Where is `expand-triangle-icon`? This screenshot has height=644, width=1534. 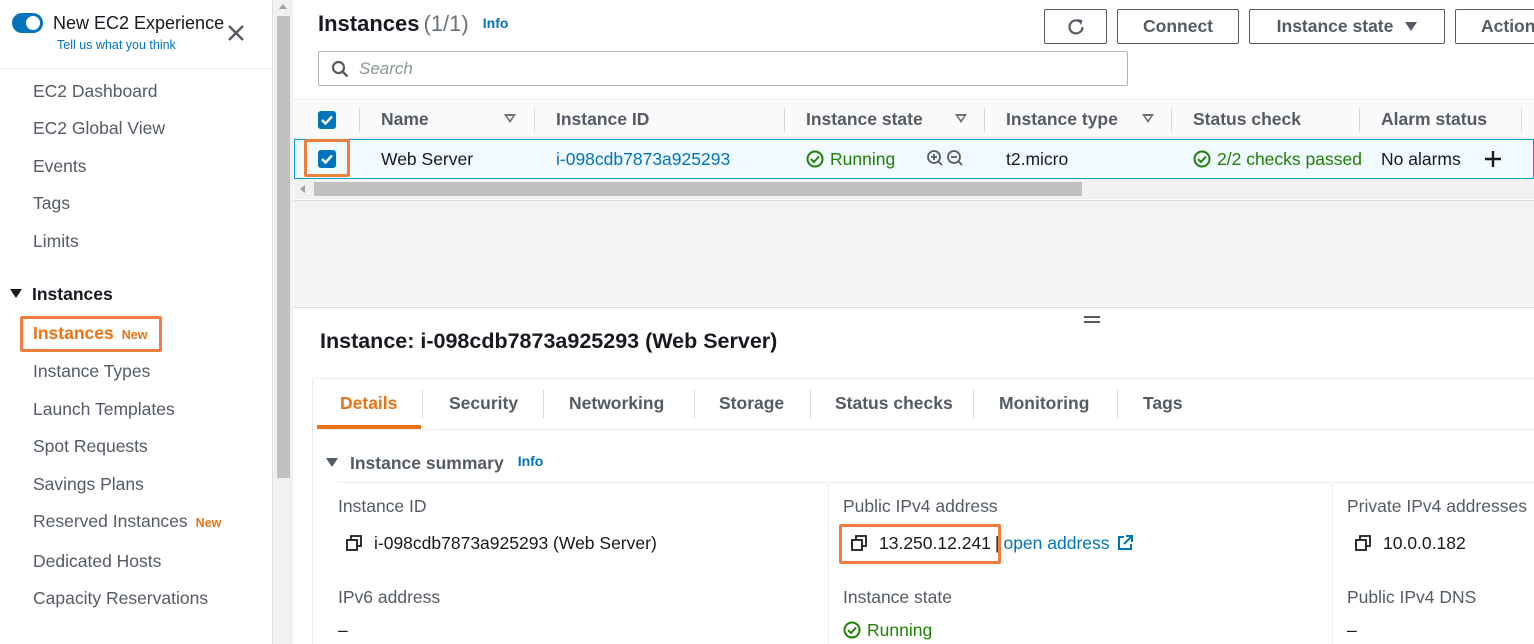
expand-triangle-icon is located at coordinates (16, 293).